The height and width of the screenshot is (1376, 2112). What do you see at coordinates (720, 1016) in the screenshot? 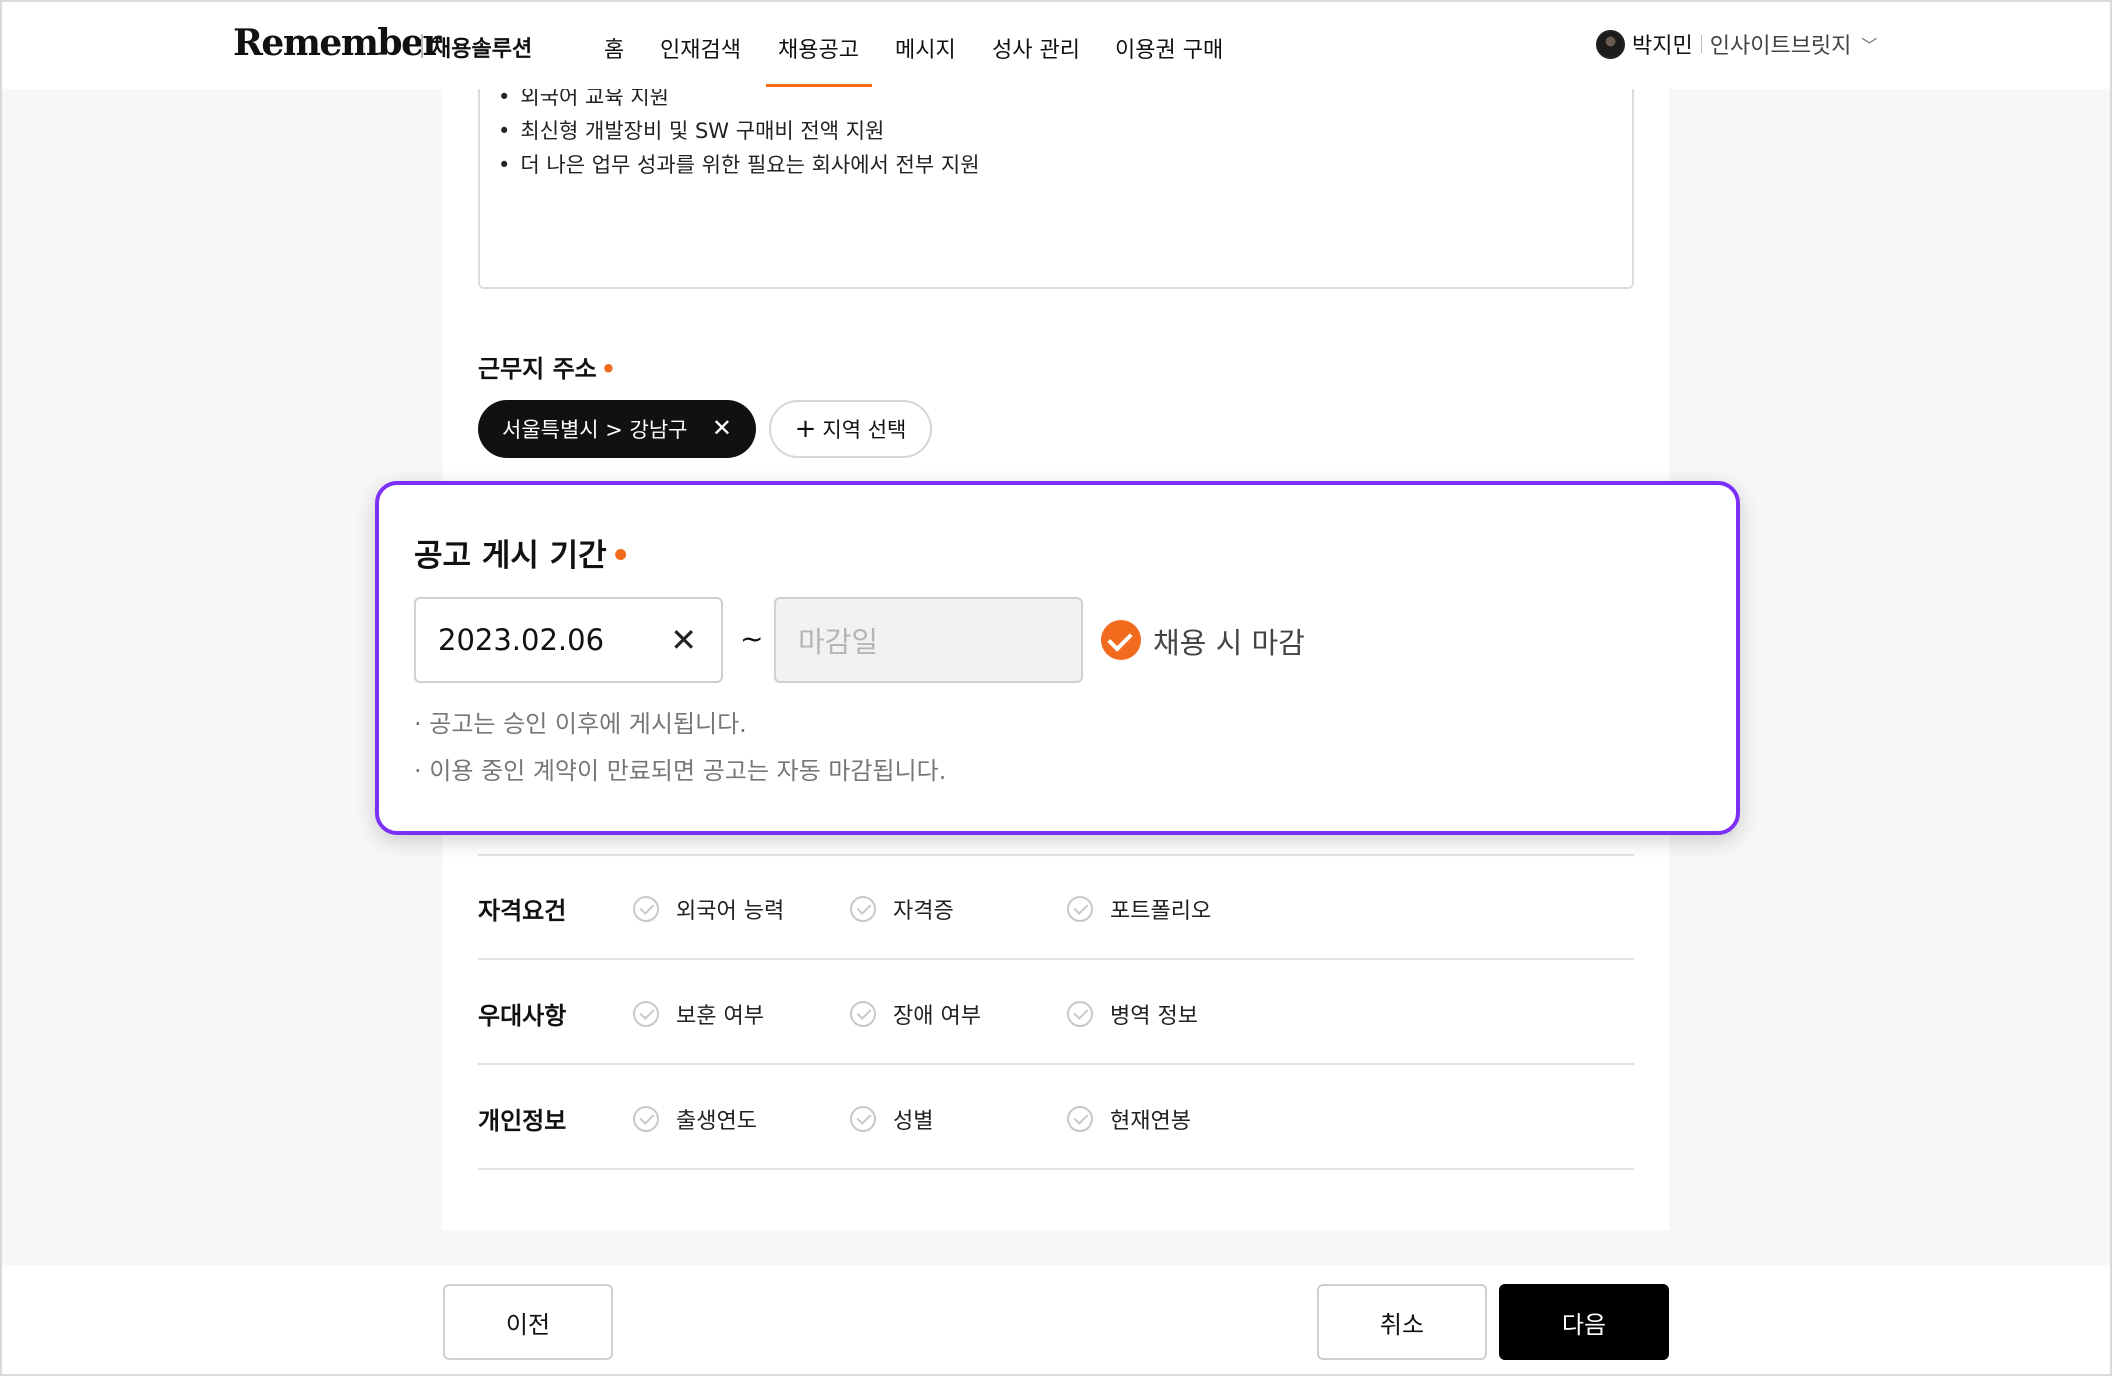
I see `option-label: 보훈 여부` at bounding box center [720, 1016].